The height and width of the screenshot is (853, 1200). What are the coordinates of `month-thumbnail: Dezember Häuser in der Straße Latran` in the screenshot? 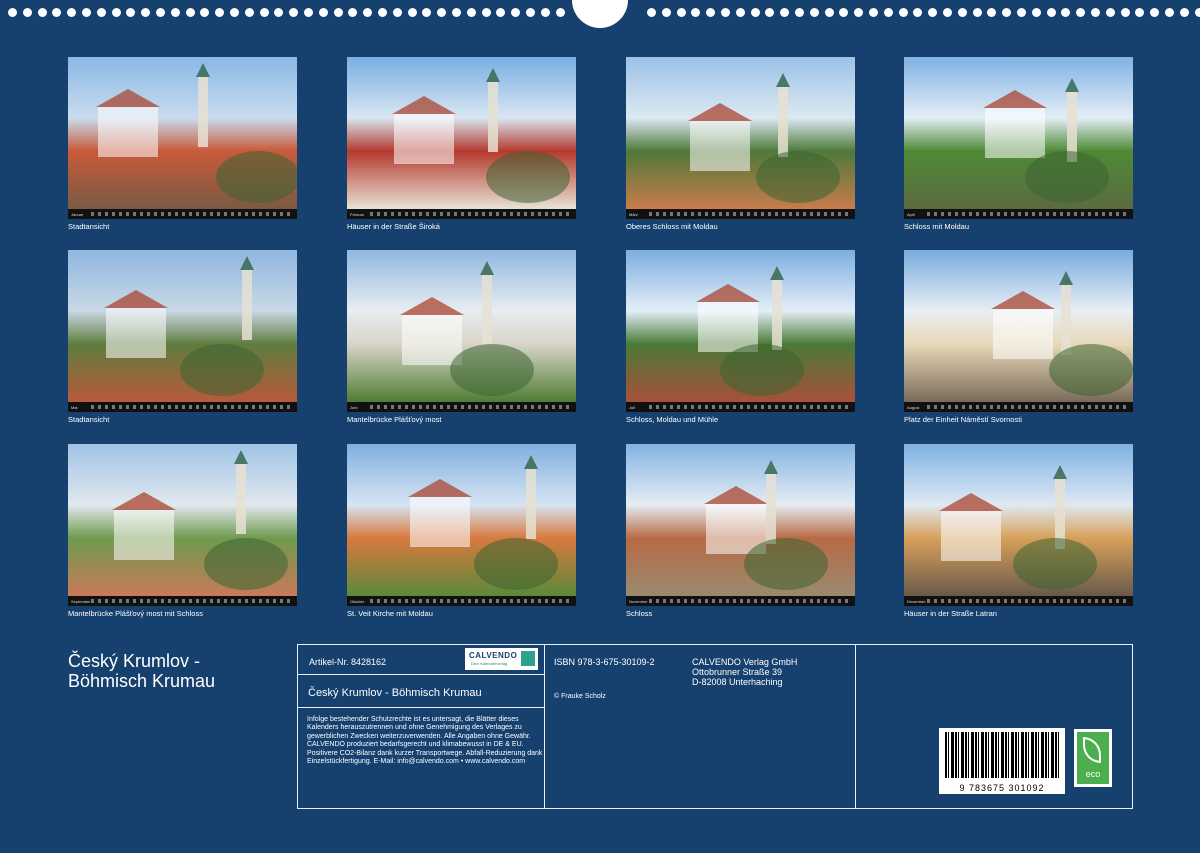 It's located at (1018, 531).